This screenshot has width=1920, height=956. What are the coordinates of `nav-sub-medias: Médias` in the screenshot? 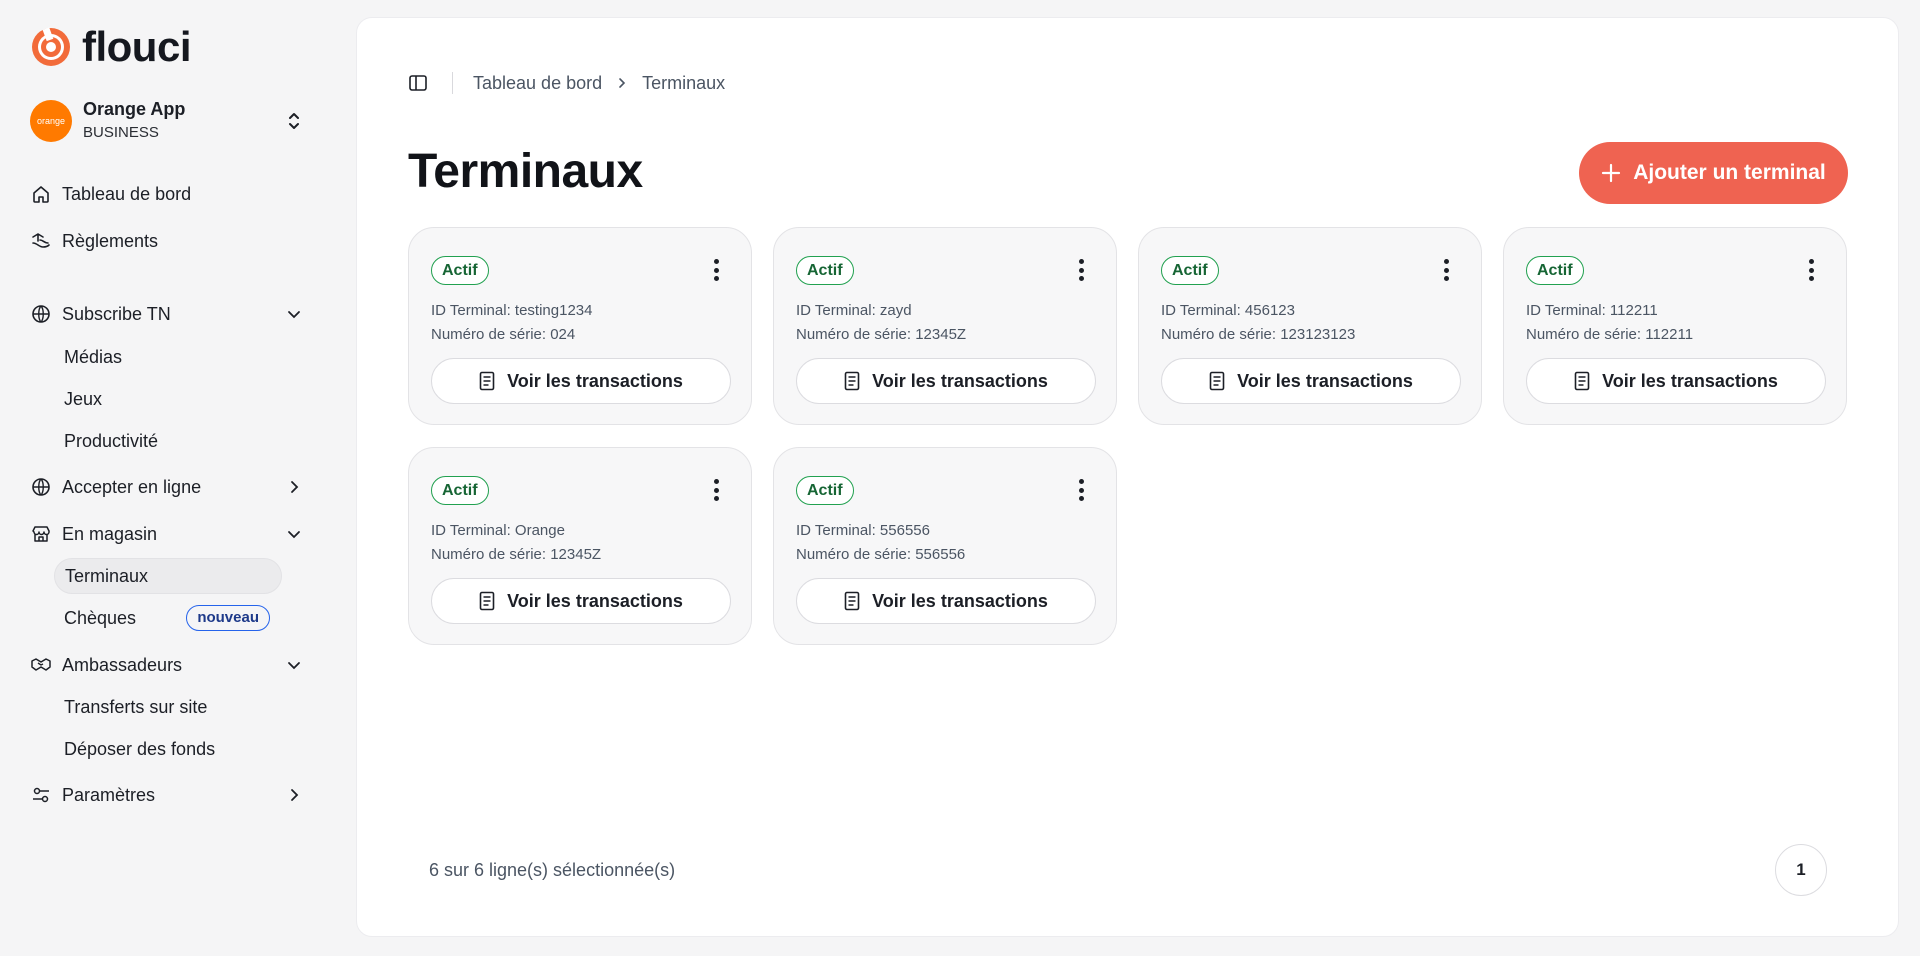 It's located at (168, 357).